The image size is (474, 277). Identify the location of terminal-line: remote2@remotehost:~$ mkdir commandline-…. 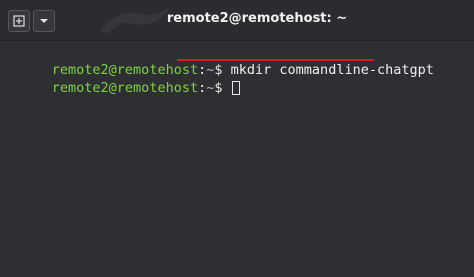
(238, 60).